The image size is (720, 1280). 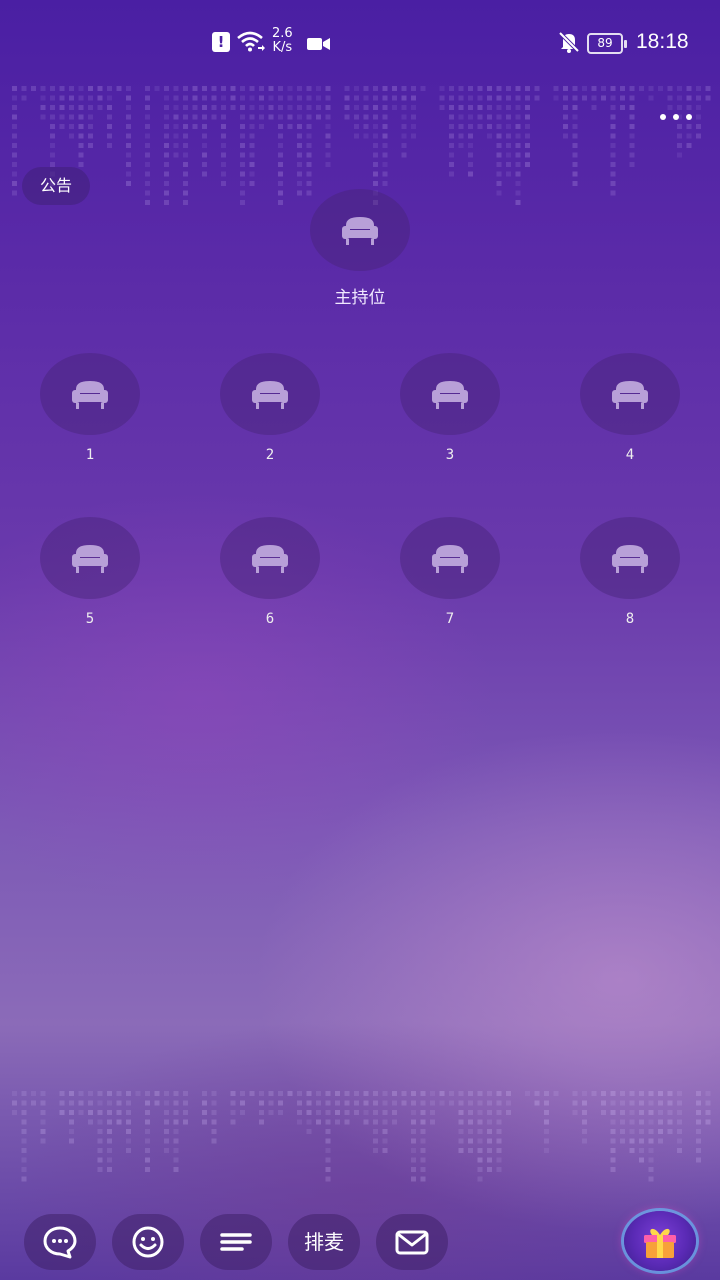 What do you see at coordinates (270, 619) in the screenshot?
I see `seat-label: 6` at bounding box center [270, 619].